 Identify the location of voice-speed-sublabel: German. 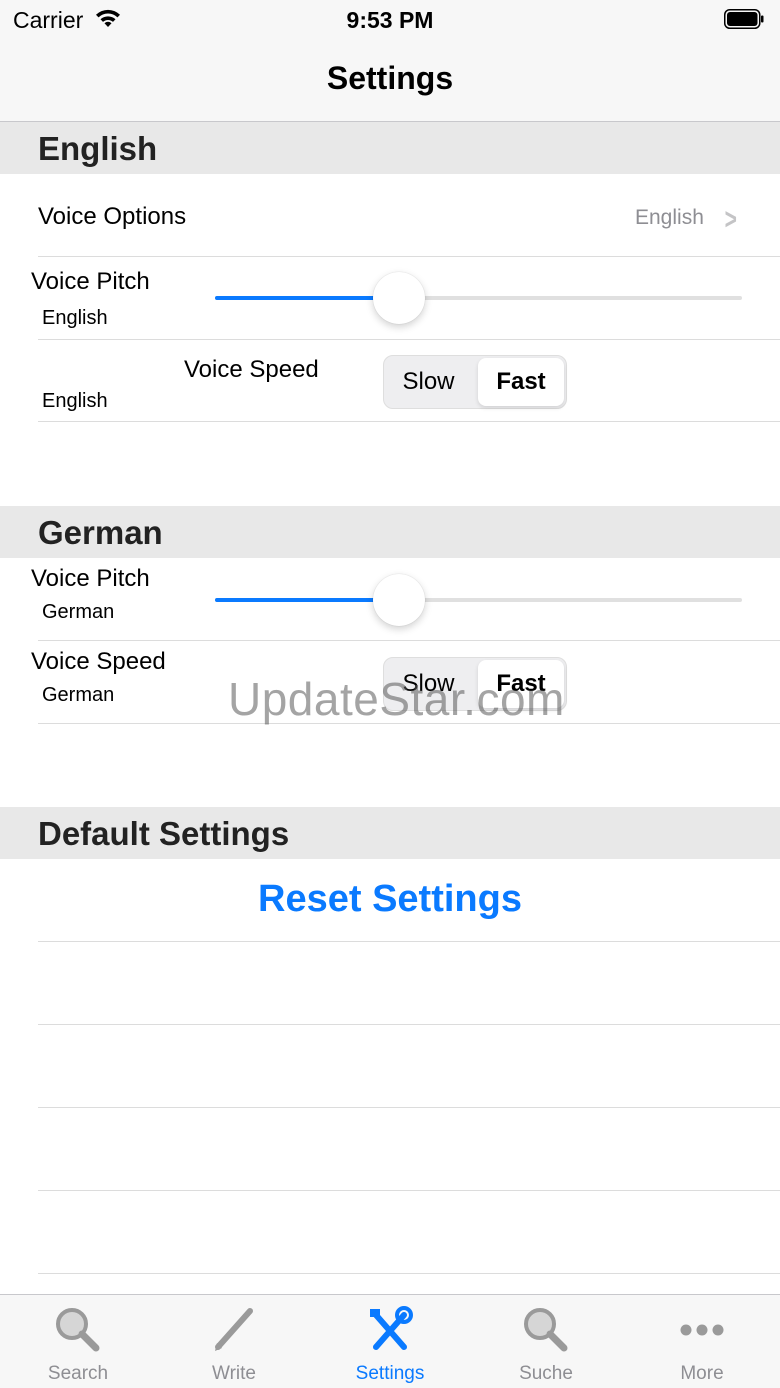
(78, 695).